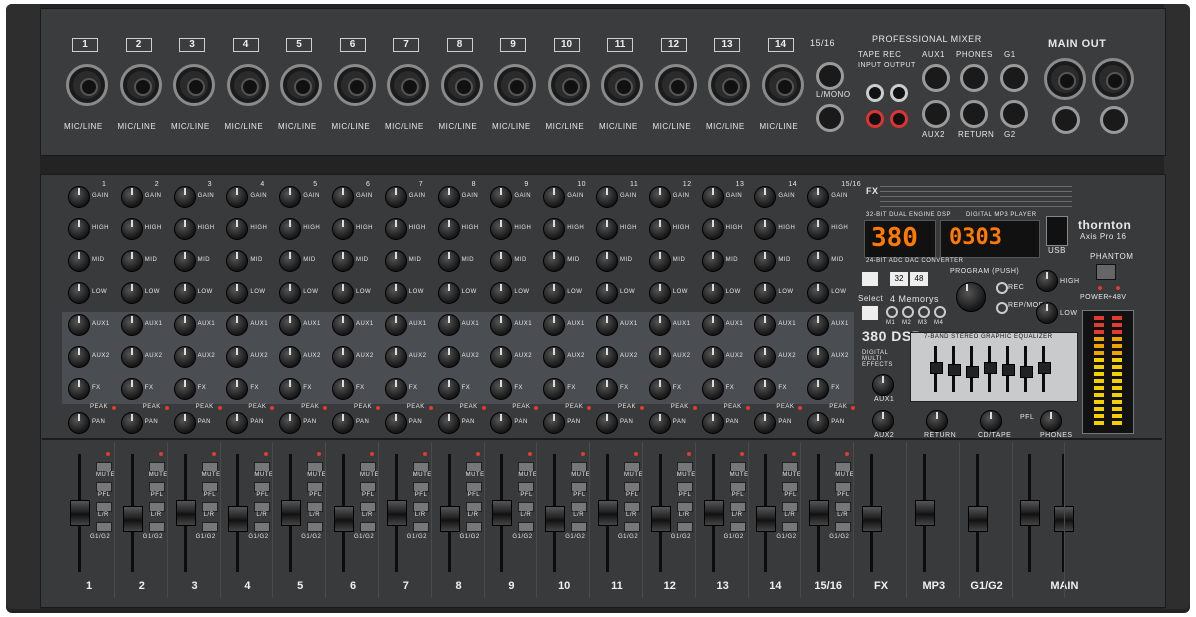 This screenshot has width=1196, height=617. Describe the element at coordinates (659, 423) in the screenshot. I see `channel-12-pan-knob` at that location.